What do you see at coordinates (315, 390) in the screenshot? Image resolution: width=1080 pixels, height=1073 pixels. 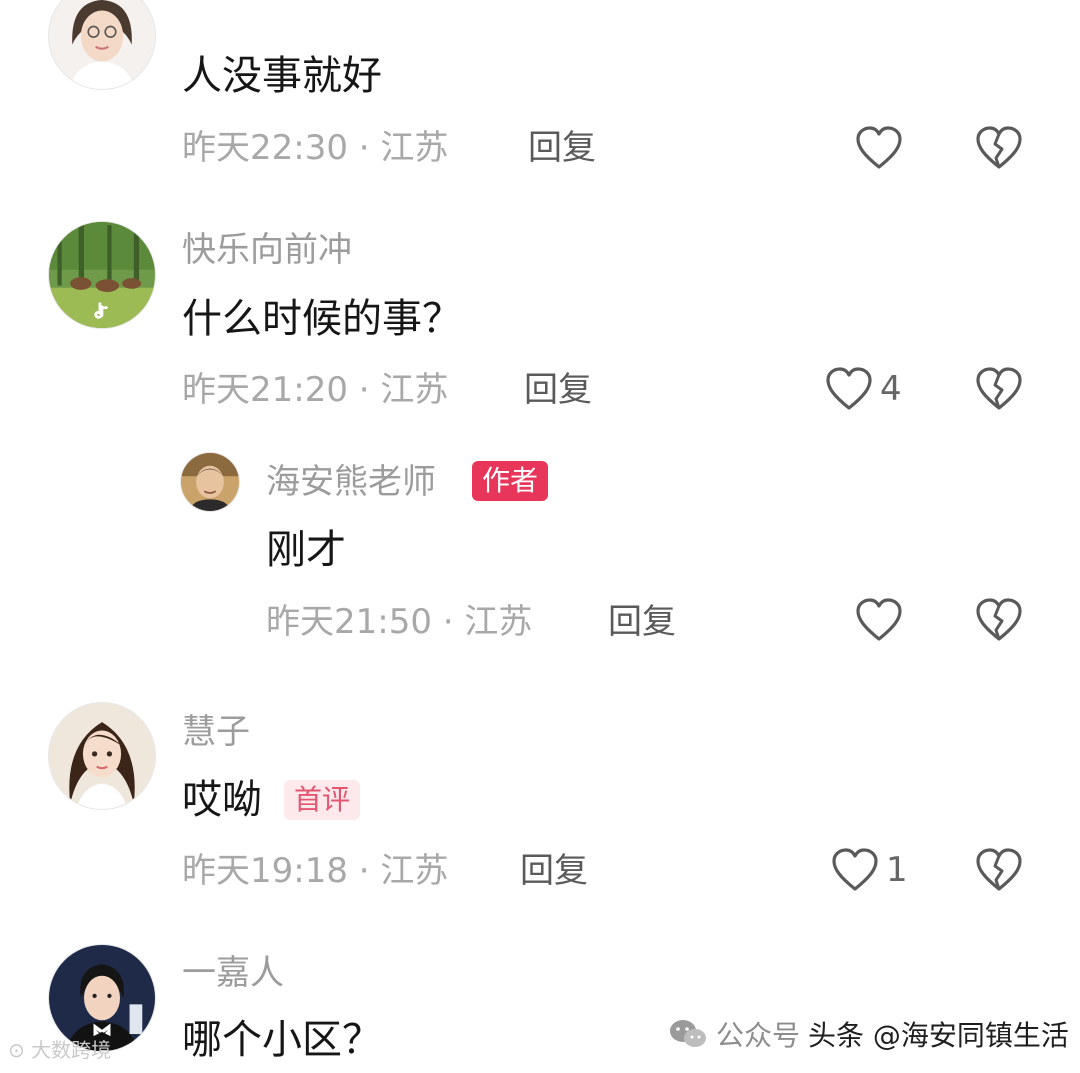 I see `comment-meta: 昨天21:20 · 江苏` at bounding box center [315, 390].